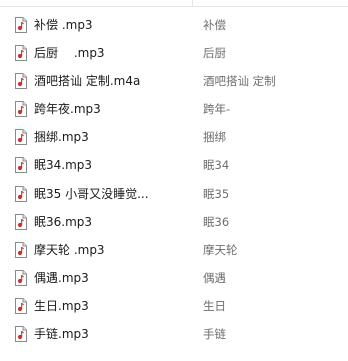  I want to click on file-title: 偶遇, so click(214, 277).